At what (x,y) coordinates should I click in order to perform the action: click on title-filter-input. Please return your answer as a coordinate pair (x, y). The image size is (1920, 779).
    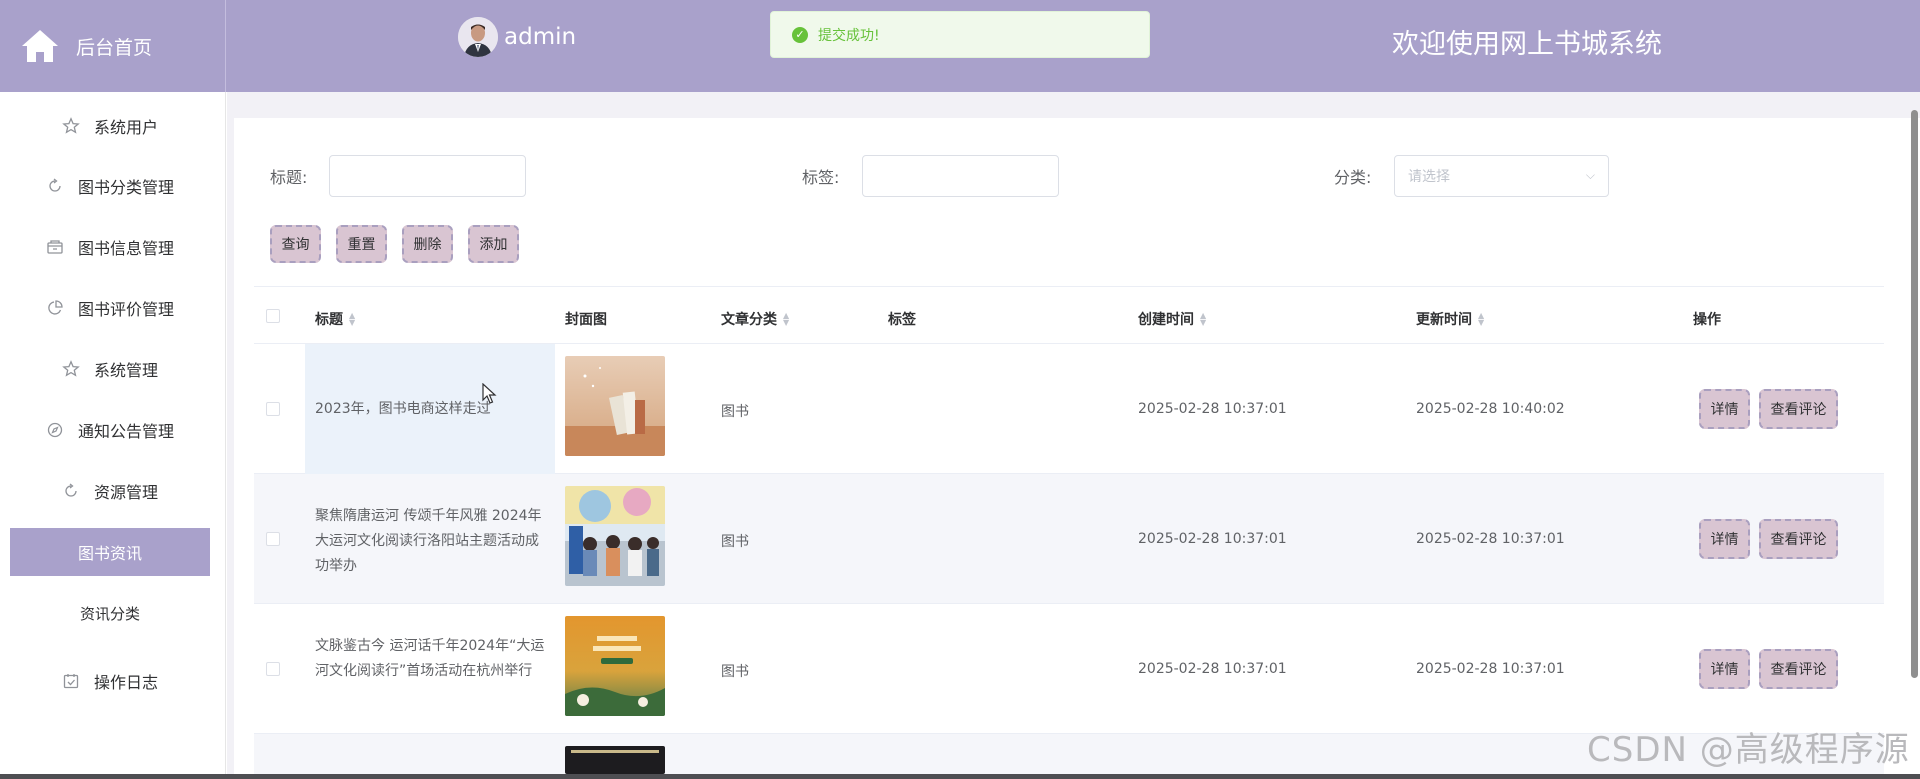
    Looking at the image, I should click on (427, 176).